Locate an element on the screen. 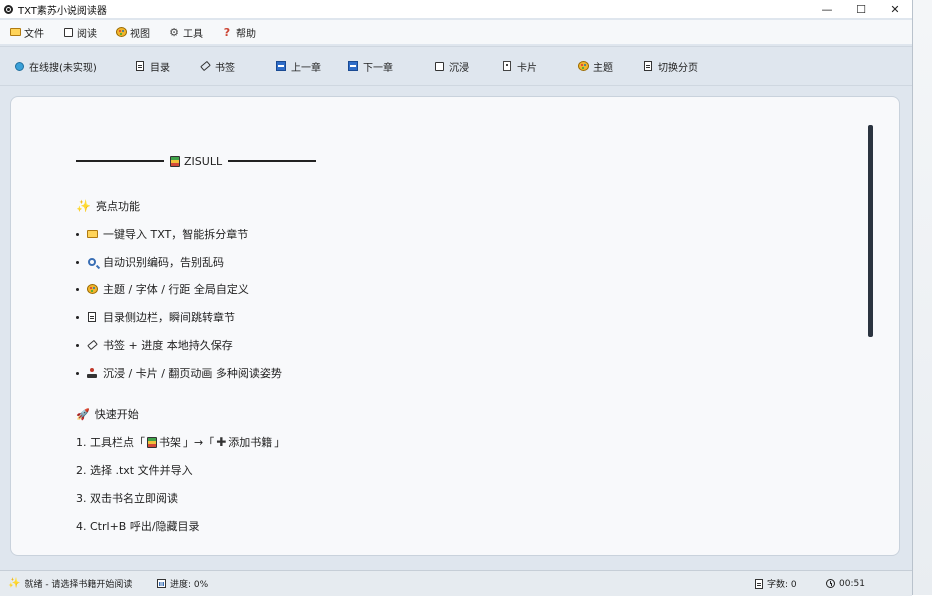 The image size is (932, 596). step-4: 4. Ctrl+B 呼出/隐藏目录 is located at coordinates (138, 526).